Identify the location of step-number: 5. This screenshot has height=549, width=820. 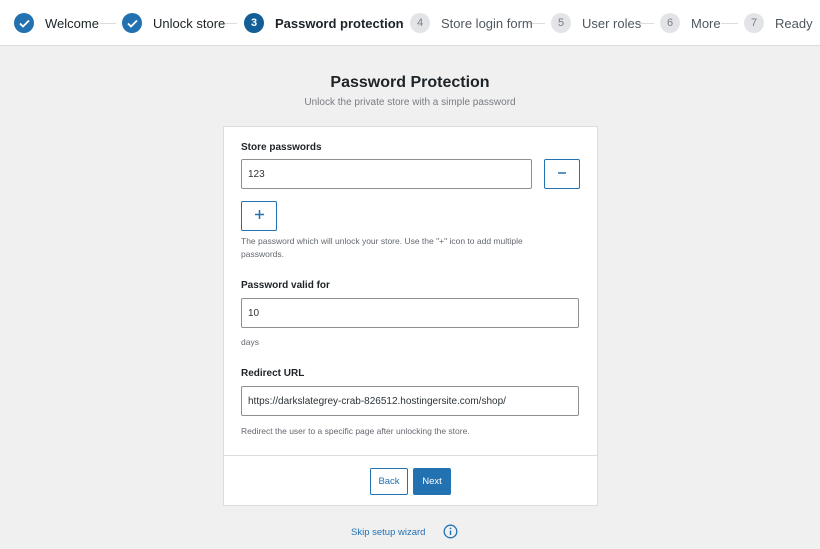
(561, 23).